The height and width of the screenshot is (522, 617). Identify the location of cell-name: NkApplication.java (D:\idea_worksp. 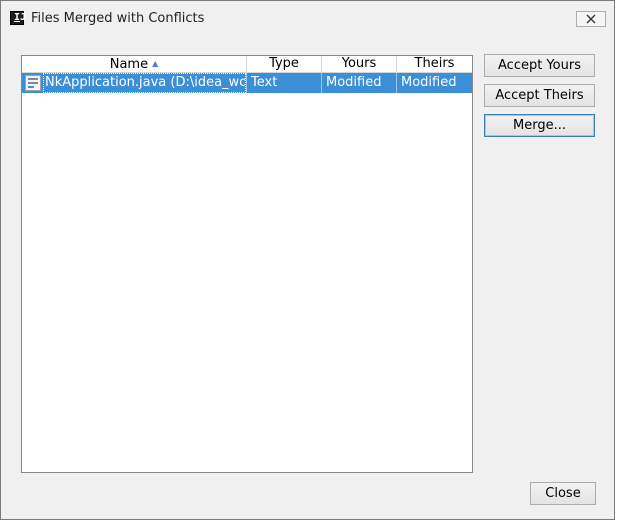
(134, 83).